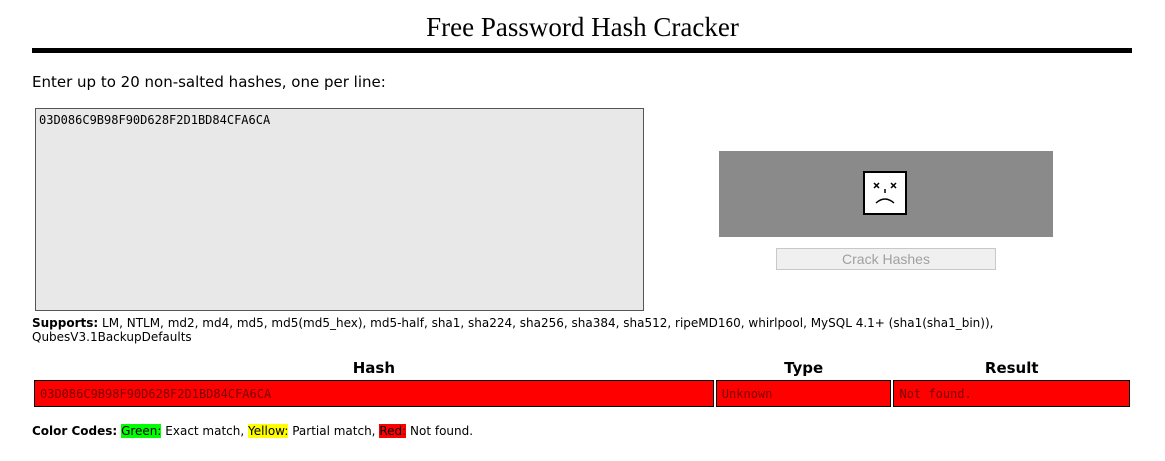  Describe the element at coordinates (804, 368) in the screenshot. I see `column-header-type: Type` at that location.